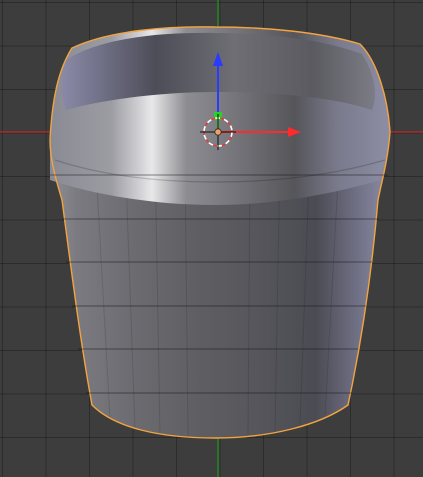 This screenshot has height=477, width=423. Describe the element at coordinates (218, 132) in the screenshot. I see `pivot-point` at that location.